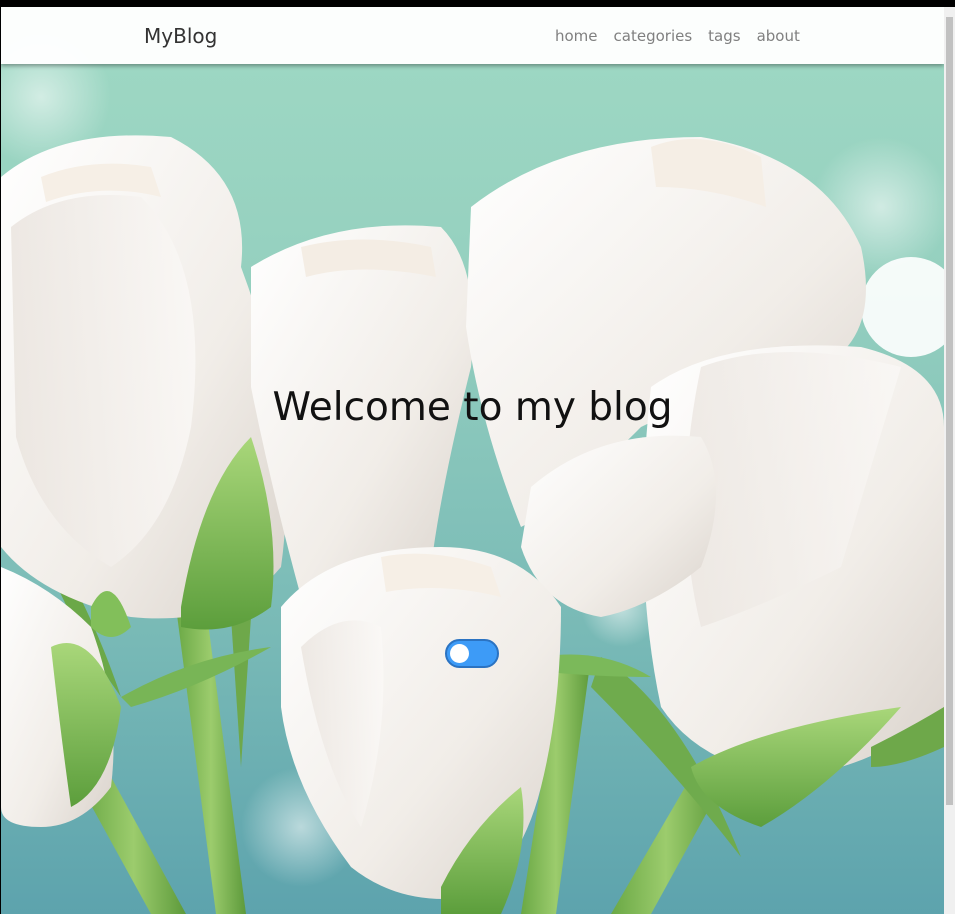 This screenshot has width=955, height=914. I want to click on hero-heading: Welcome to my blog, so click(472, 407).